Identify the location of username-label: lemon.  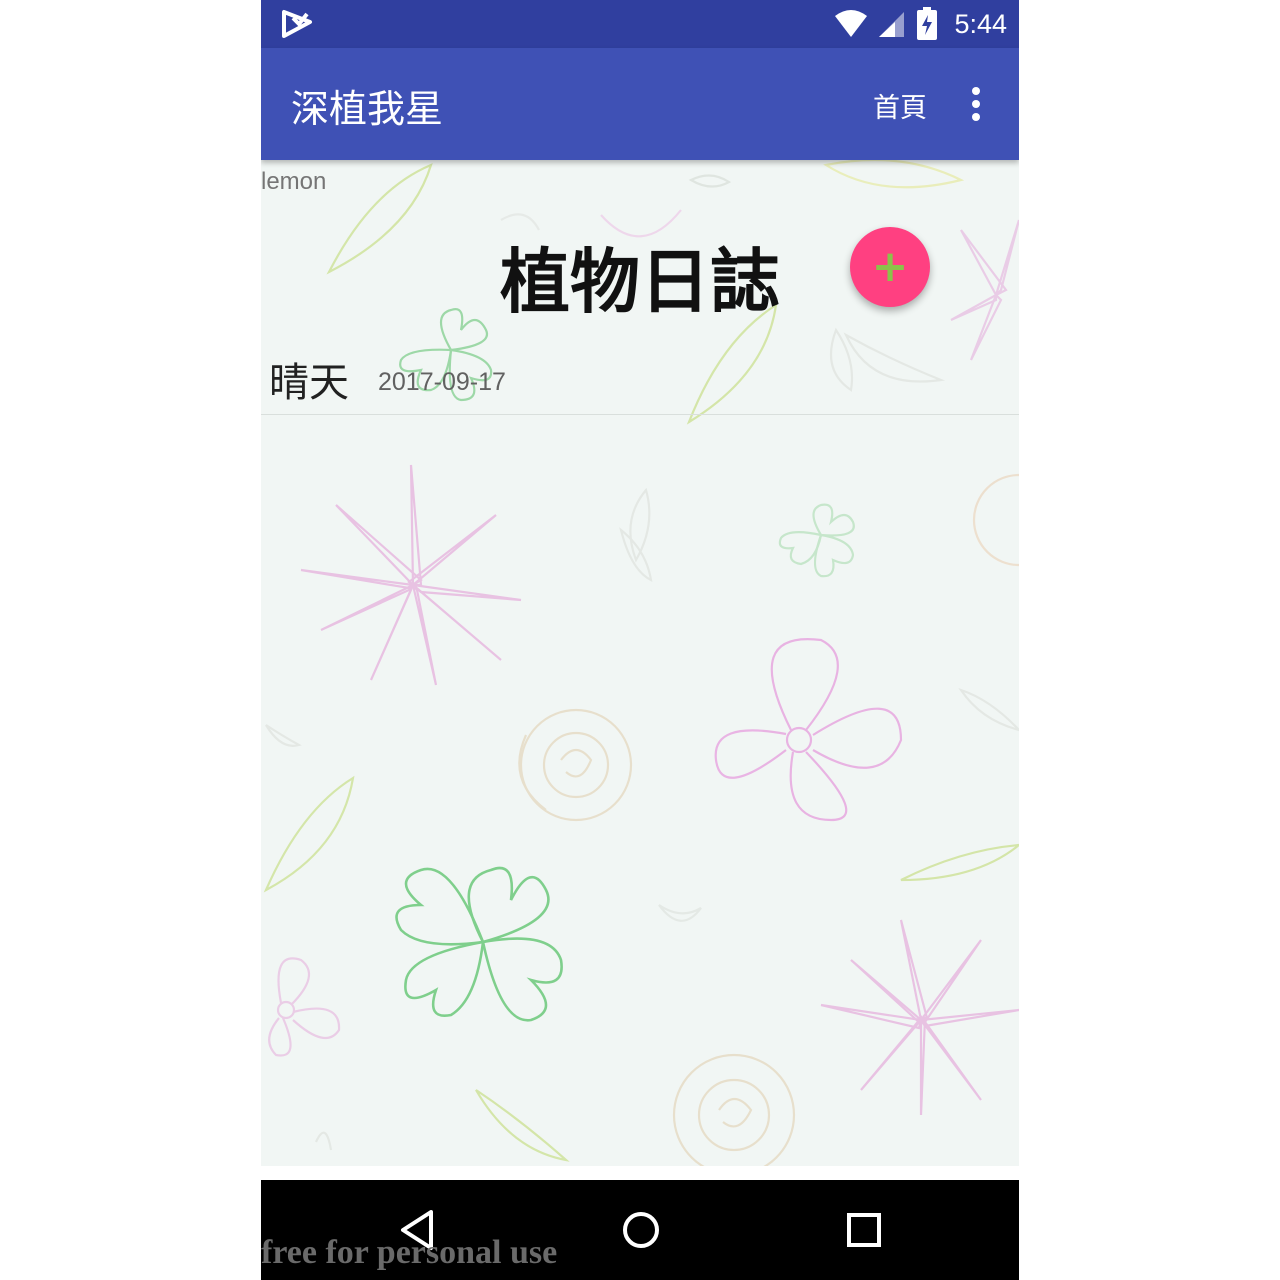
(294, 181).